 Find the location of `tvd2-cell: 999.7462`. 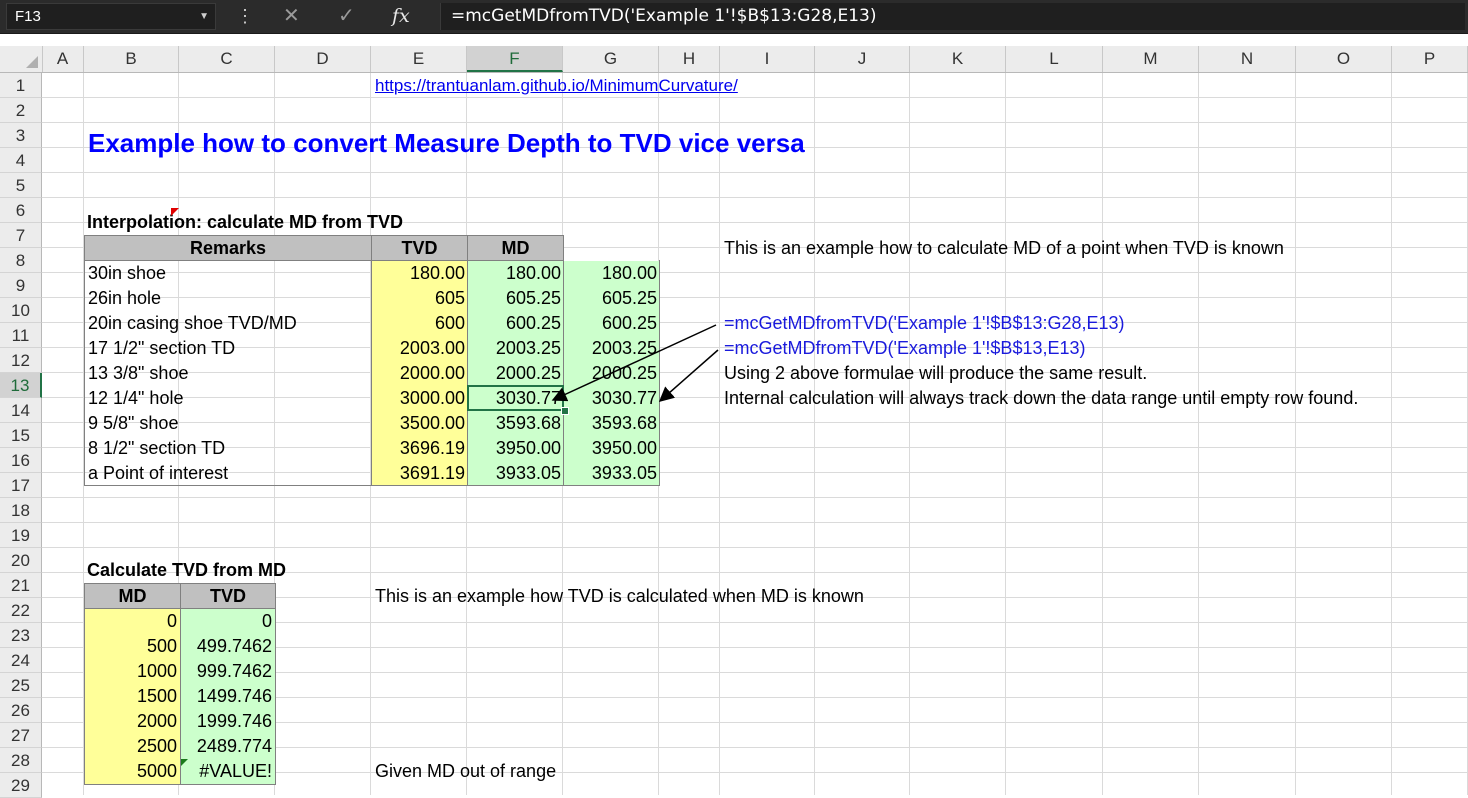

tvd2-cell: 999.7462 is located at coordinates (228, 671).